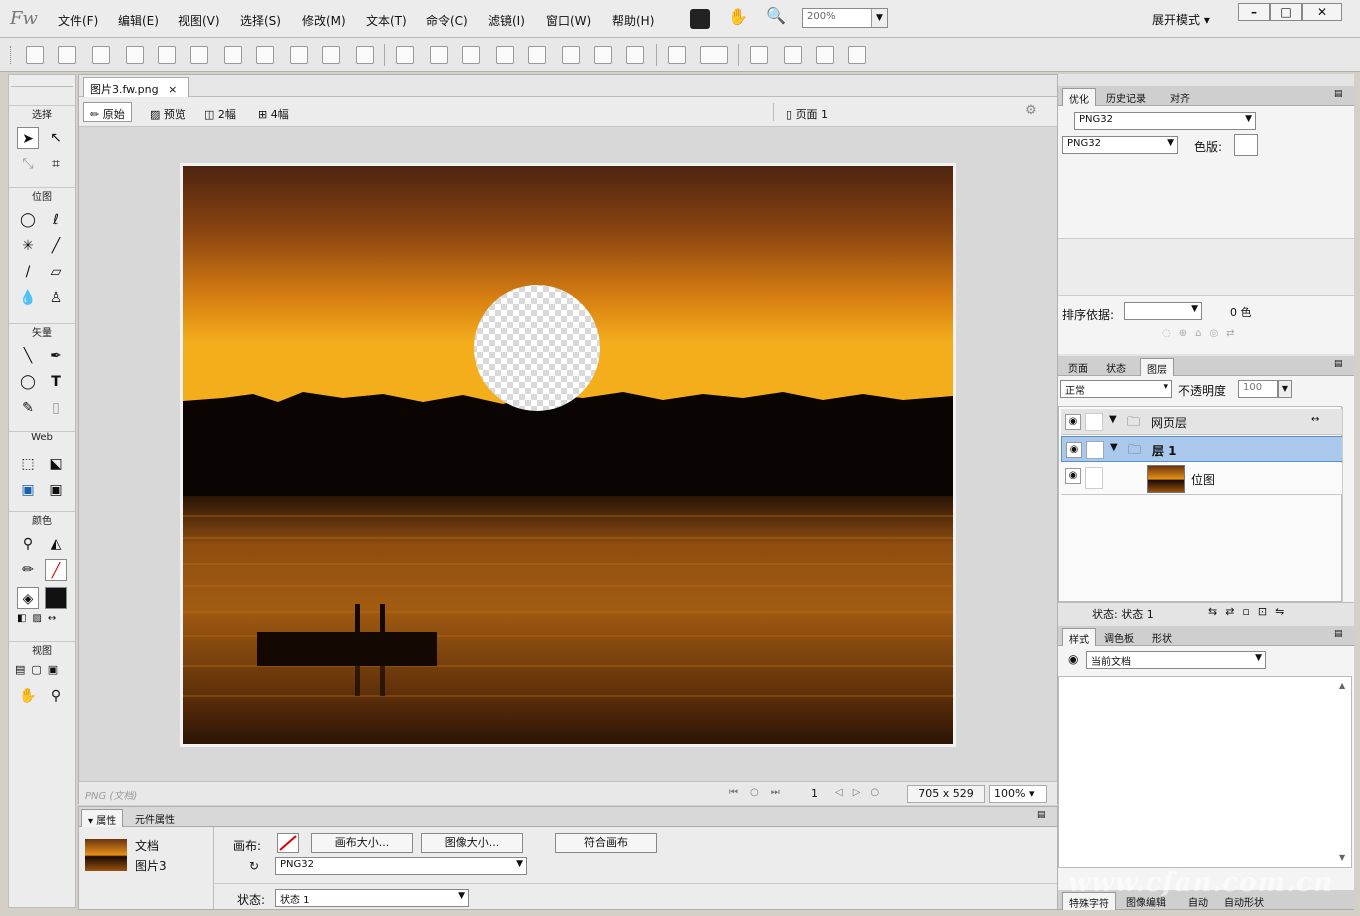 This screenshot has width=1360, height=916. Describe the element at coordinates (505, 55) in the screenshot. I see `split-icon` at that location.